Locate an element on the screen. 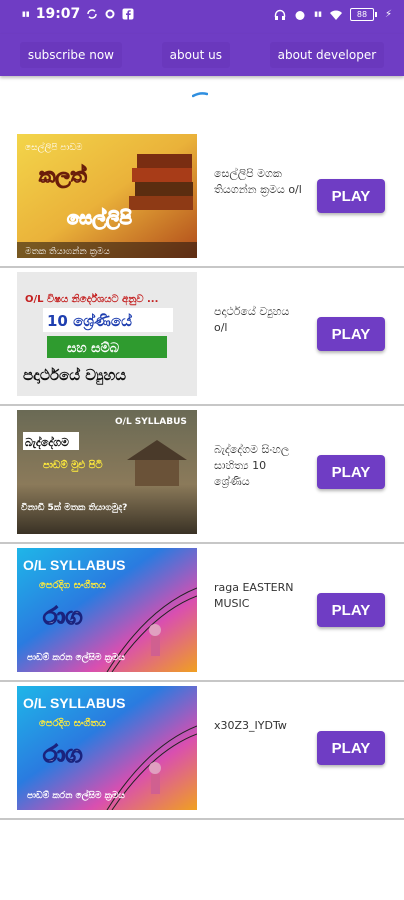 This screenshot has height=900, width=404. alarm-icon is located at coordinates (300, 15).